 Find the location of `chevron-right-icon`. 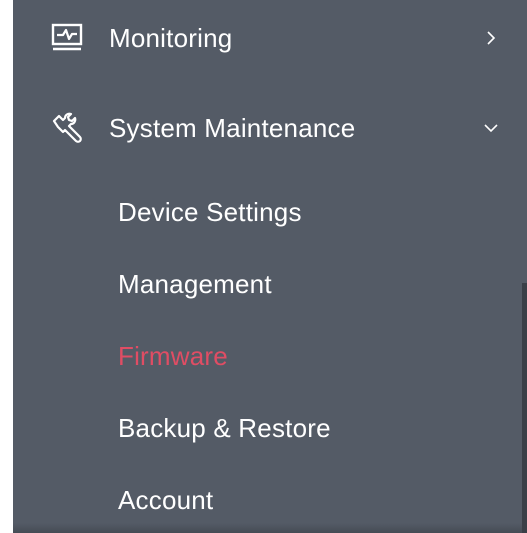

chevron-right-icon is located at coordinates (491, 38).